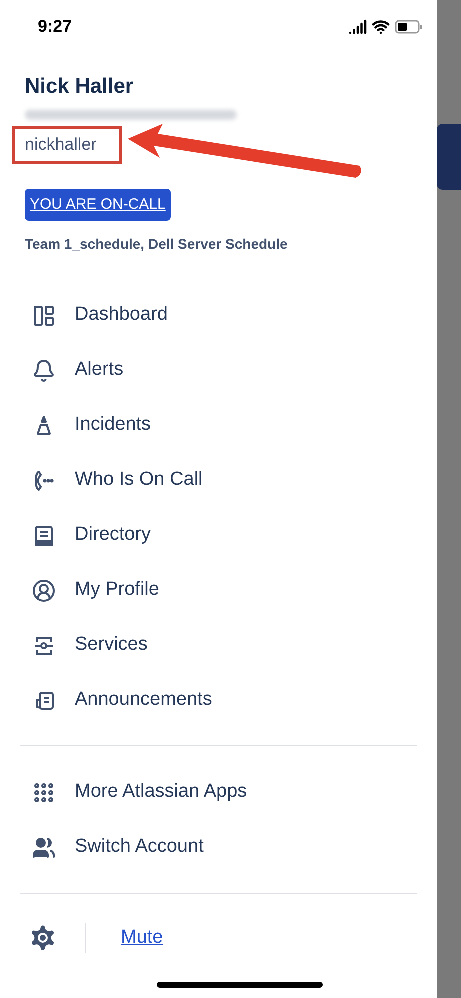 The width and height of the screenshot is (461, 998). Describe the element at coordinates (117, 590) in the screenshot. I see `menu-item: My Profile` at that location.